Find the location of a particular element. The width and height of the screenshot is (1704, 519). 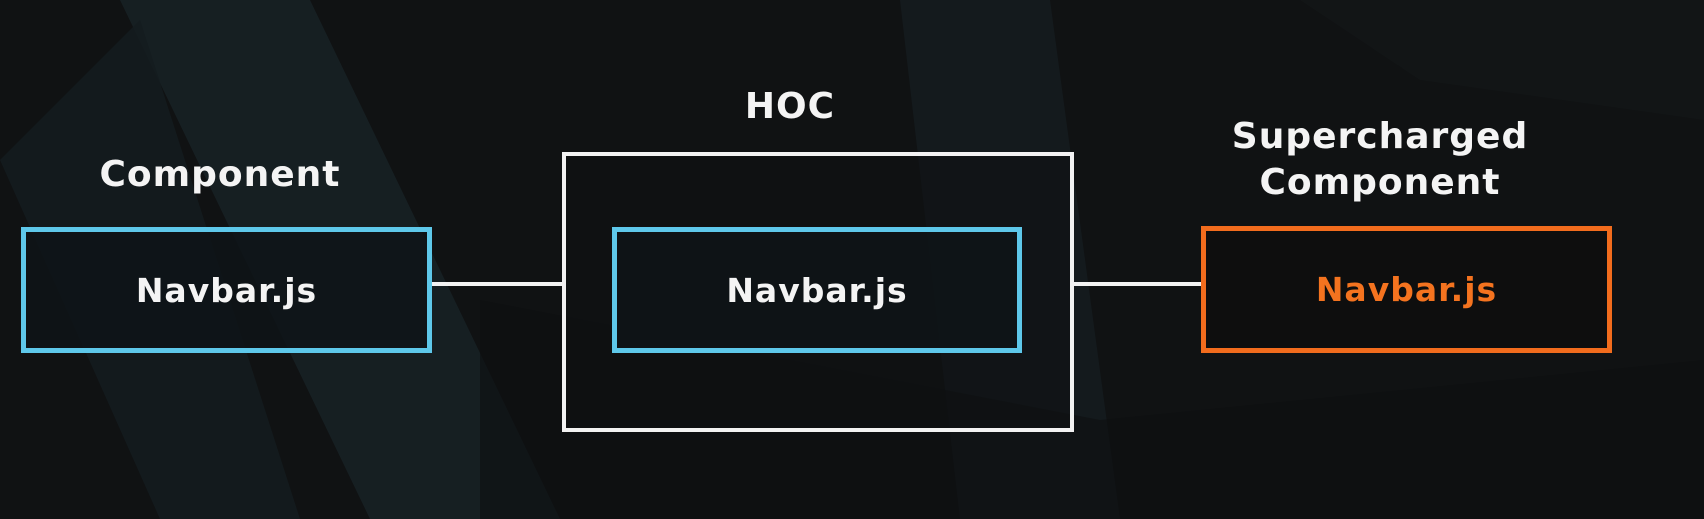

wrapped-component-box-label: Navbar.js is located at coordinates (817, 290).